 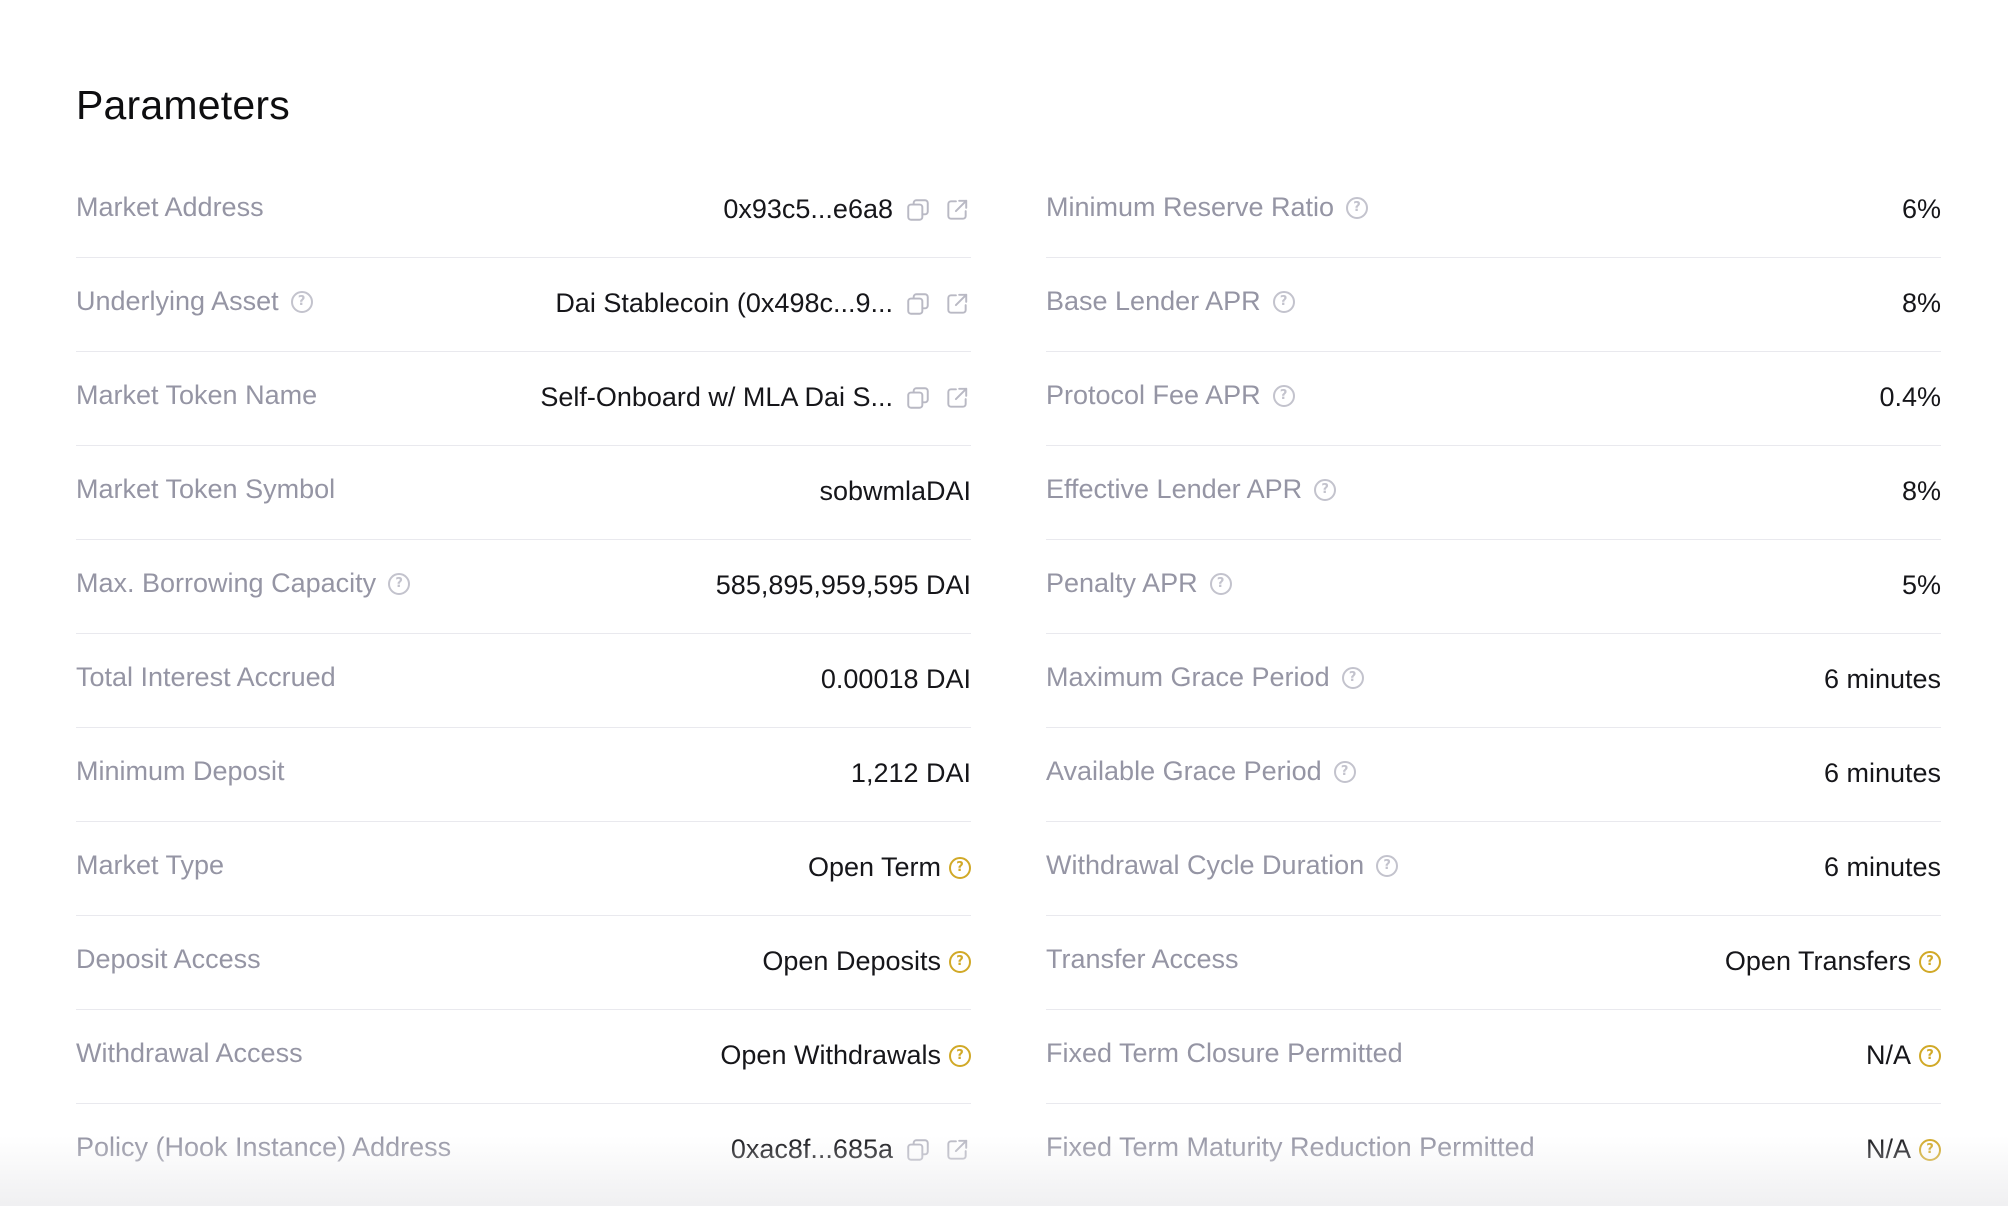 I want to click on param-label: Available Grace Period?, so click(x=1201, y=771).